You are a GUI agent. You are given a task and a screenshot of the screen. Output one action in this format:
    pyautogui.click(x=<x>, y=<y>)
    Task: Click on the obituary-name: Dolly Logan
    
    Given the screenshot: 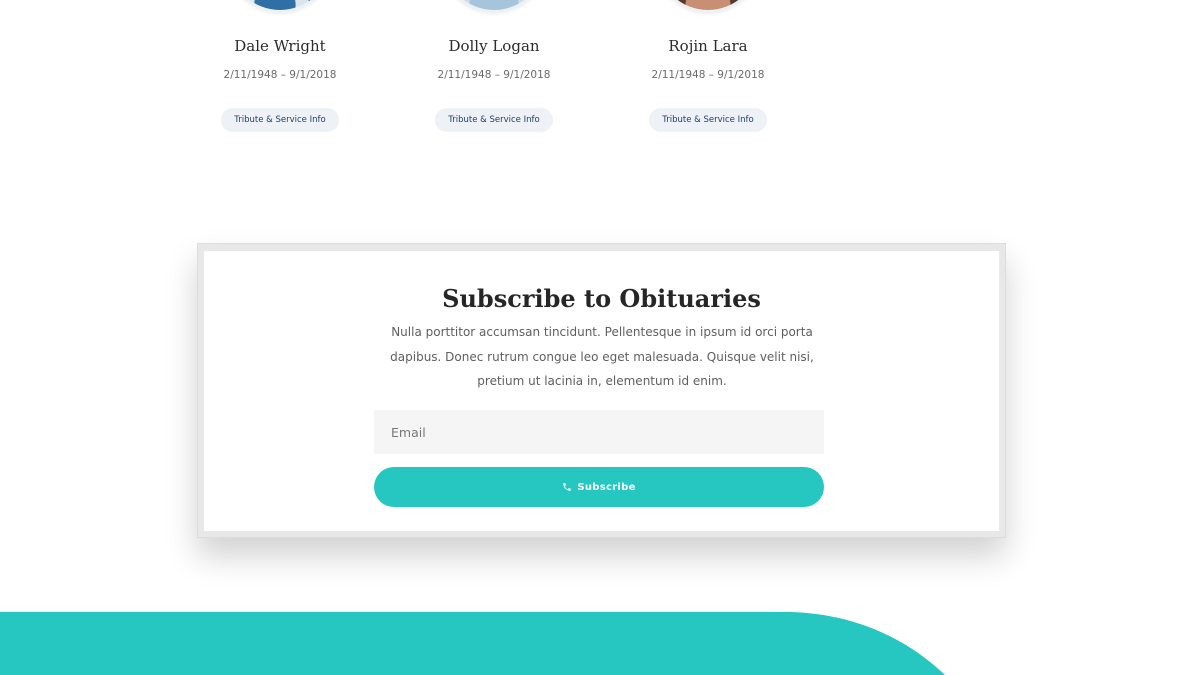 What is the action you would take?
    pyautogui.click(x=494, y=46)
    